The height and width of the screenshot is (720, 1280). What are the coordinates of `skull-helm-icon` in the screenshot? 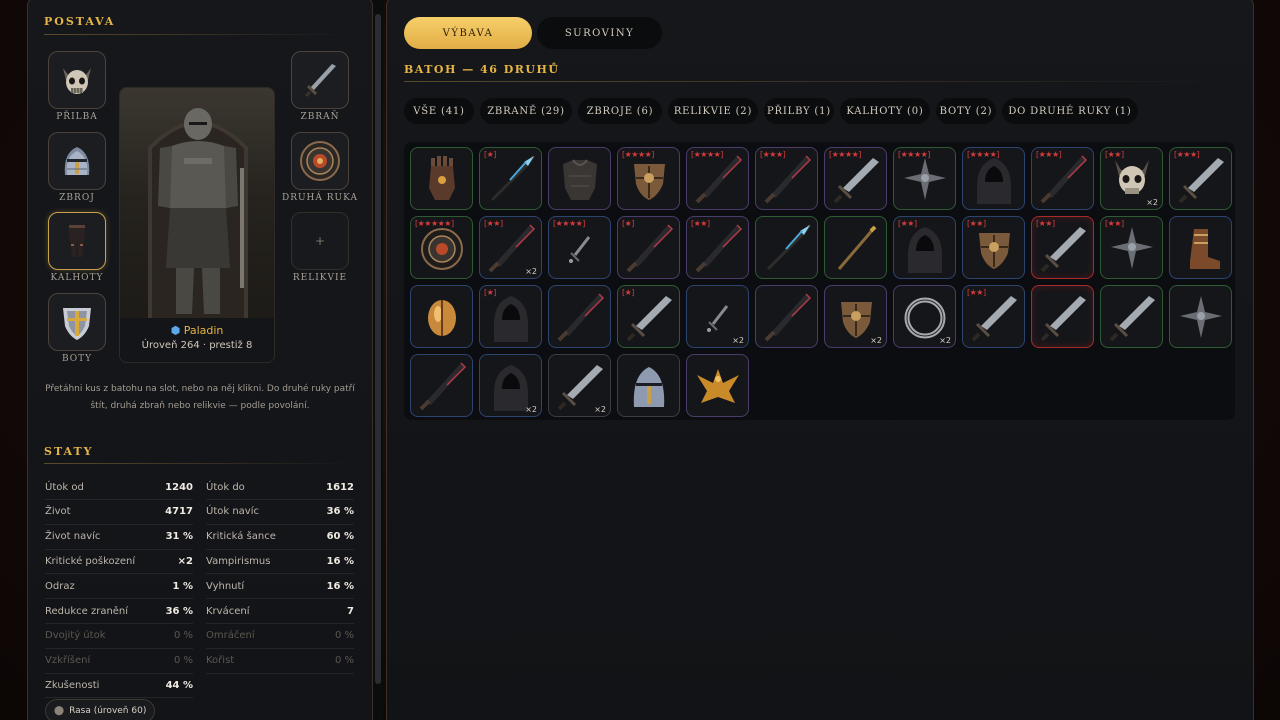 It's located at (77, 81).